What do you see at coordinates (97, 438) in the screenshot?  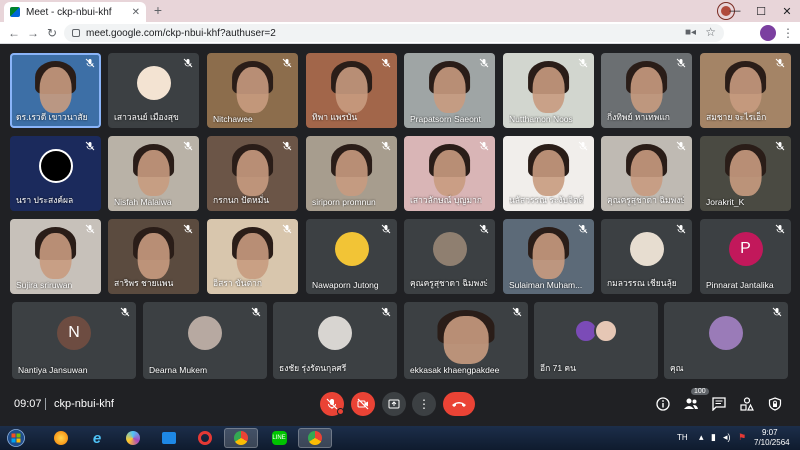 I see `taskbar-app-ie: e` at bounding box center [97, 438].